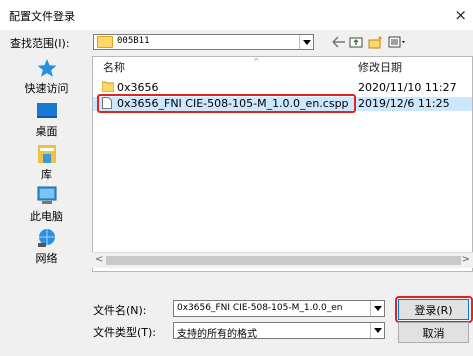 This screenshot has height=356, width=473. I want to click on horizontal-scrollbar: < >, so click(282, 260).